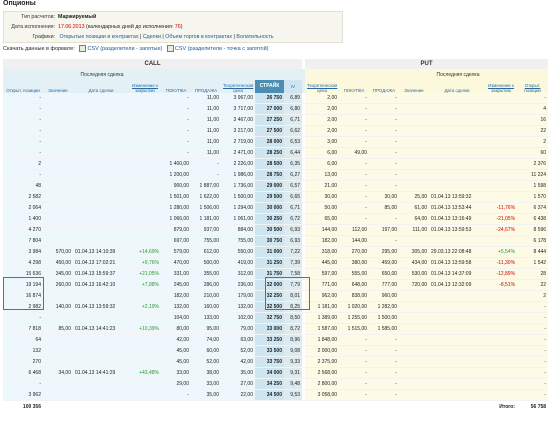  What do you see at coordinates (238, 87) in the screenshot?
I see `col-call-theoretical: Теоретическая цена` at bounding box center [238, 87].